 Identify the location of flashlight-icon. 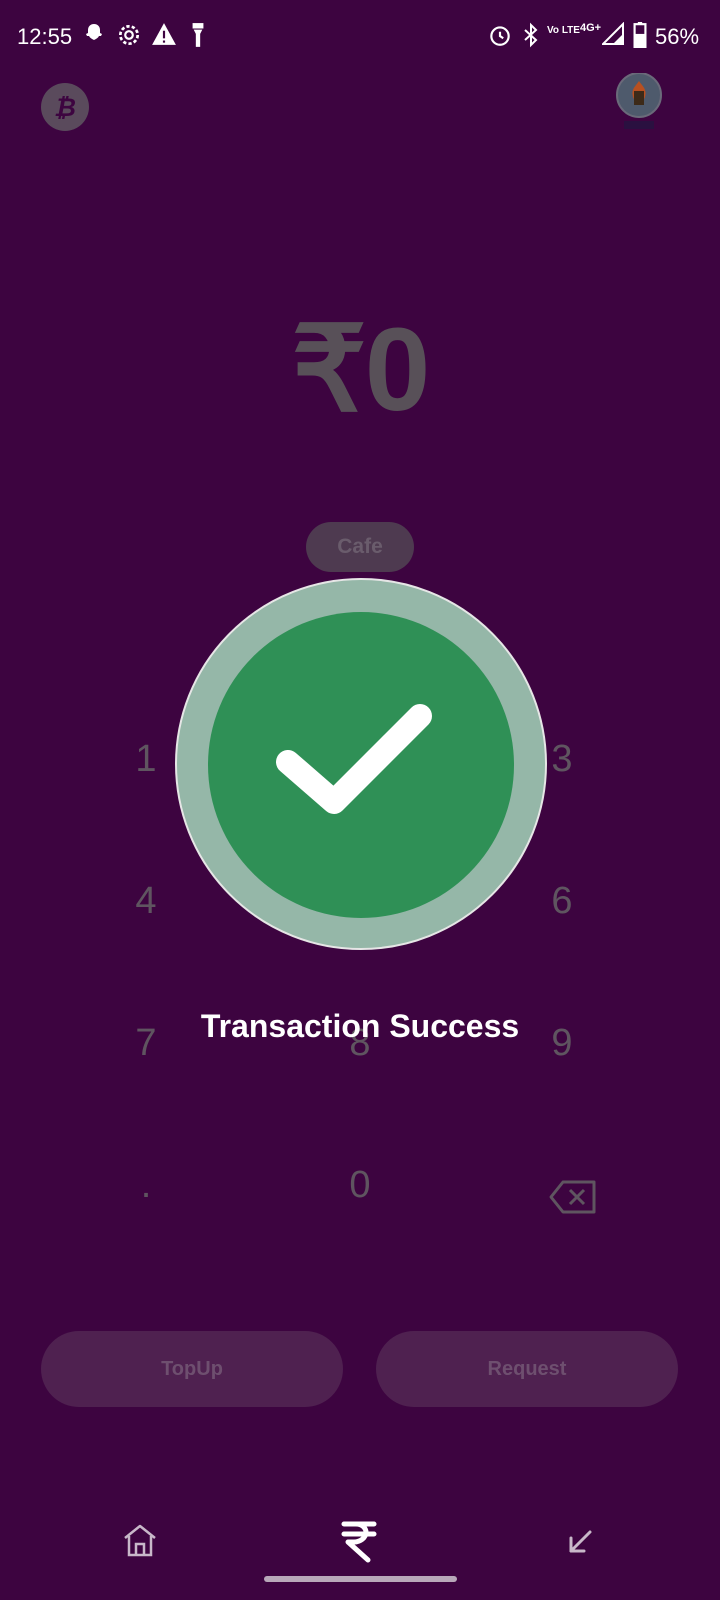
(198, 37).